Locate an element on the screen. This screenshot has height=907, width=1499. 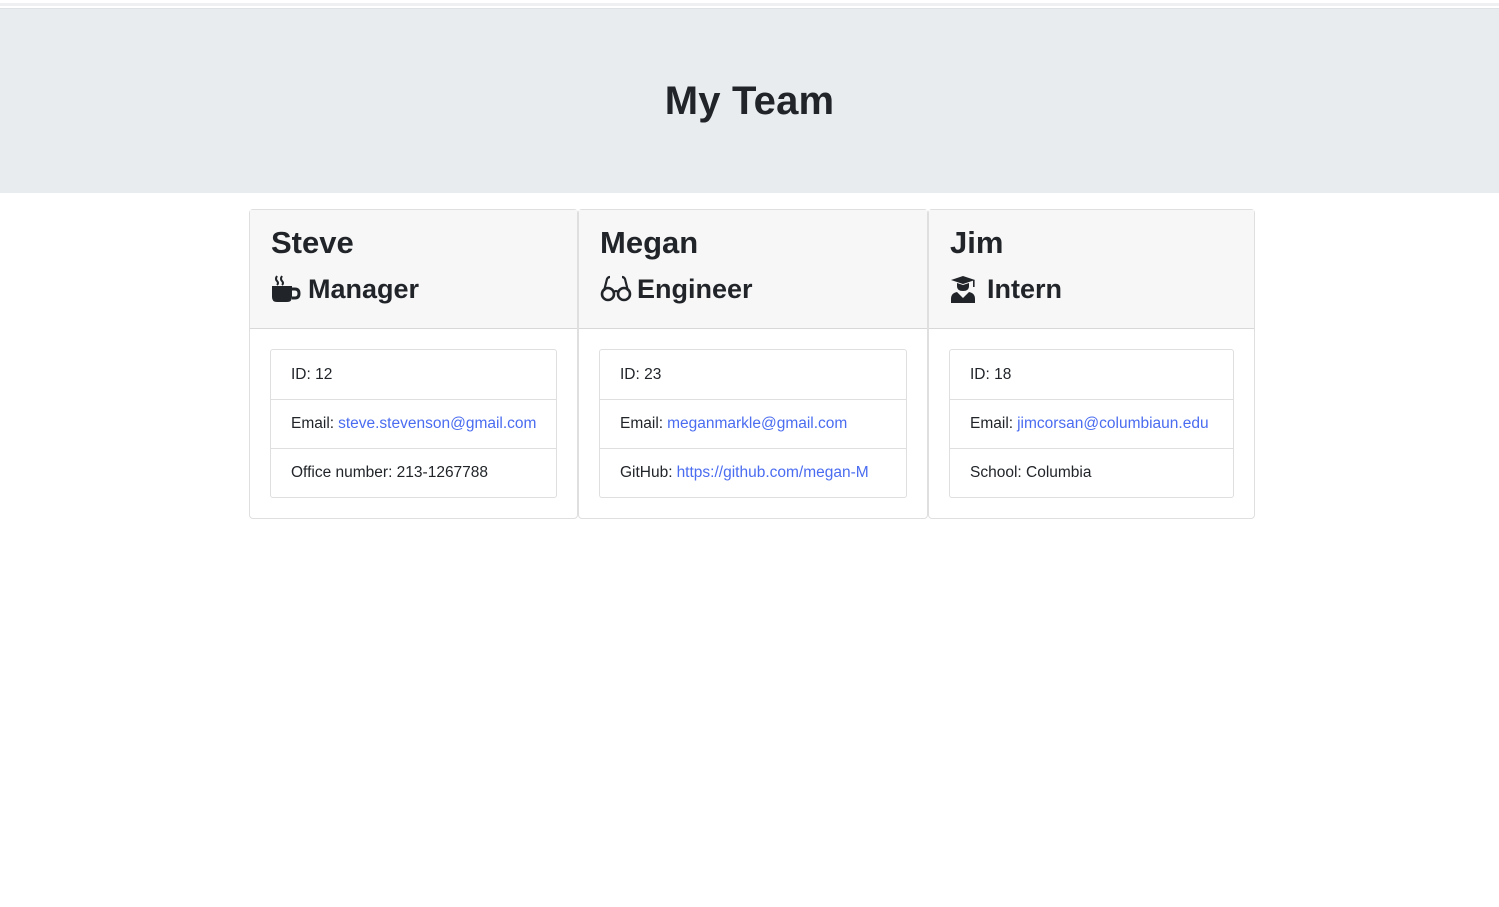
glasses-icon is located at coordinates (616, 289).